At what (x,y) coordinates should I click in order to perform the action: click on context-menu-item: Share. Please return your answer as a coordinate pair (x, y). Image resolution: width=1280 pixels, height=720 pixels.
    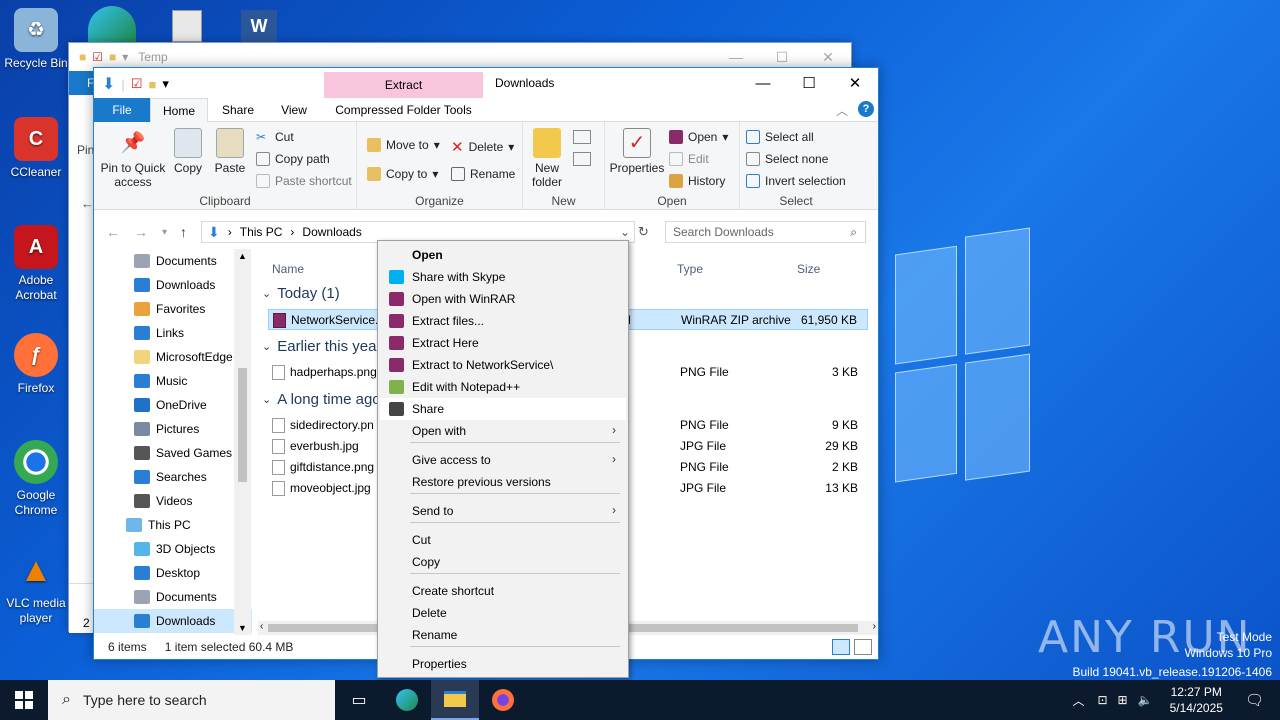
    Looking at the image, I should click on (503, 409).